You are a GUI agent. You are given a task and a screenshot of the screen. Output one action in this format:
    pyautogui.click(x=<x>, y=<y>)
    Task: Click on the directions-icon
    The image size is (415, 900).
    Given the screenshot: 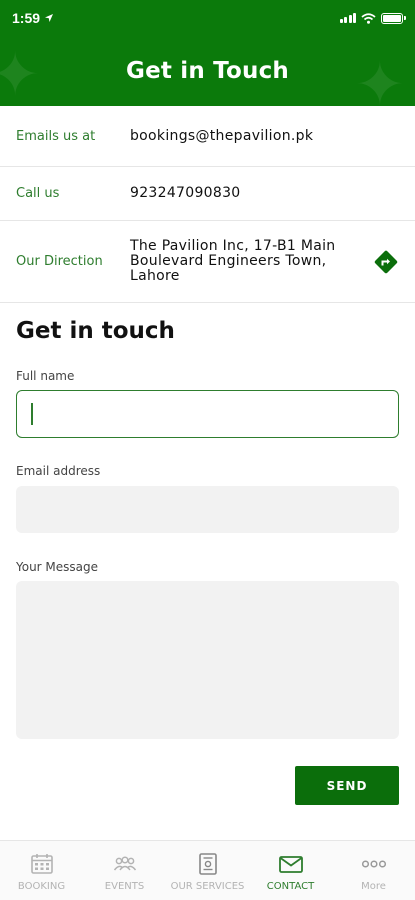 What is the action you would take?
    pyautogui.click(x=386, y=261)
    